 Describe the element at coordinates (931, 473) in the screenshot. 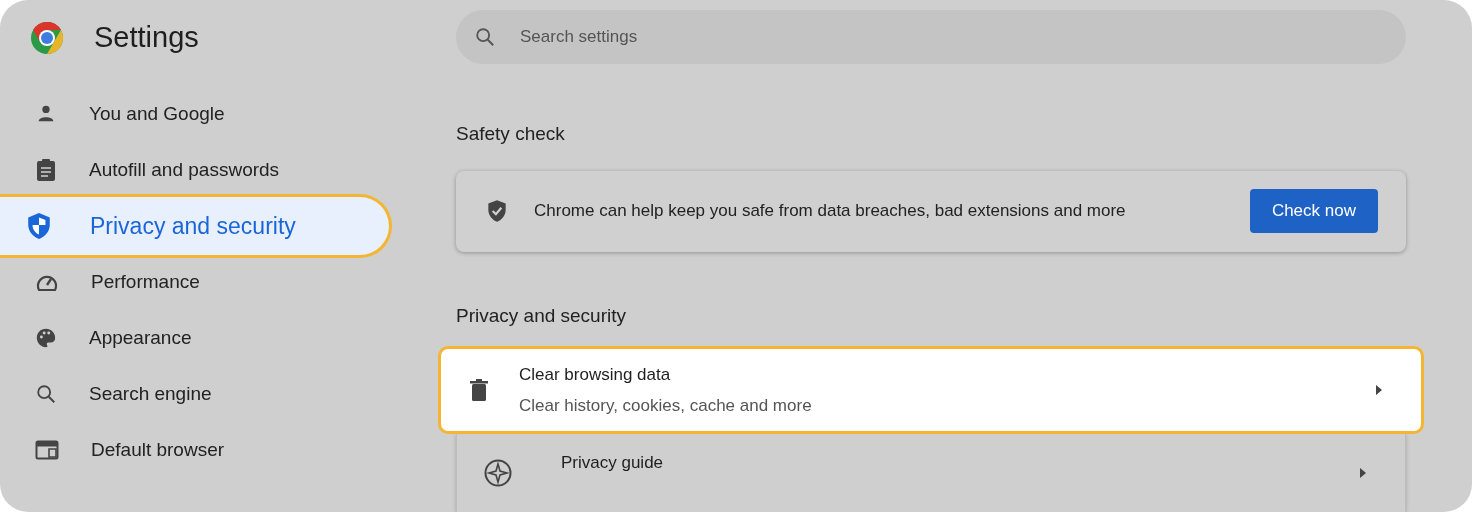

I see `settings-row: Privacy guide` at that location.